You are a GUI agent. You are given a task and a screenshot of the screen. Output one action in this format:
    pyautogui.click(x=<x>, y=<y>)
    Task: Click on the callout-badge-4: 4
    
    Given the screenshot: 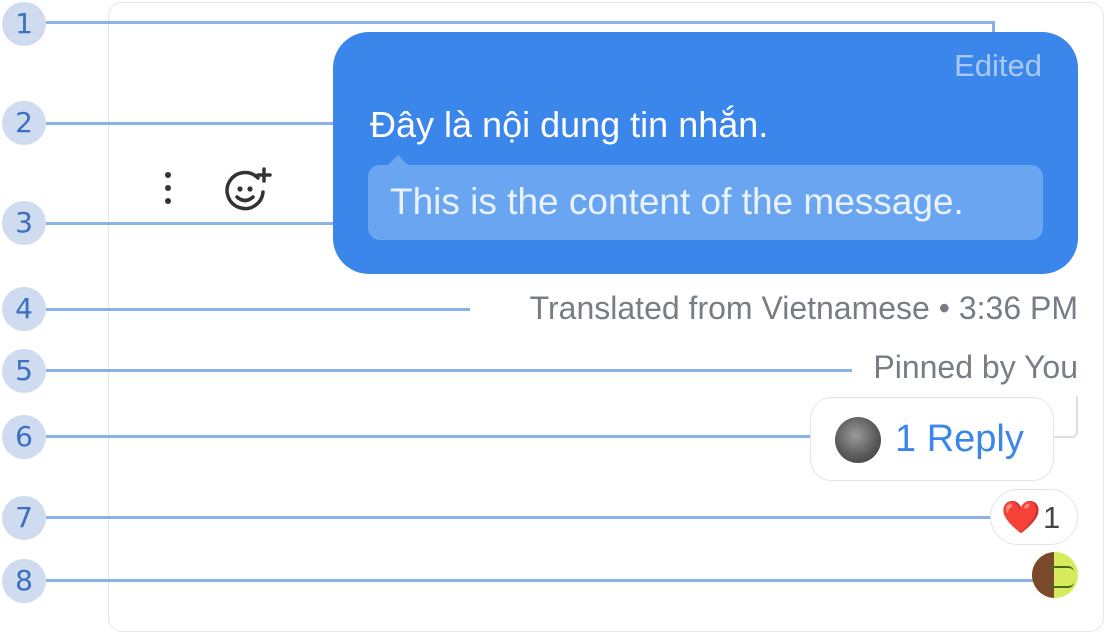 What is the action you would take?
    pyautogui.click(x=24, y=309)
    